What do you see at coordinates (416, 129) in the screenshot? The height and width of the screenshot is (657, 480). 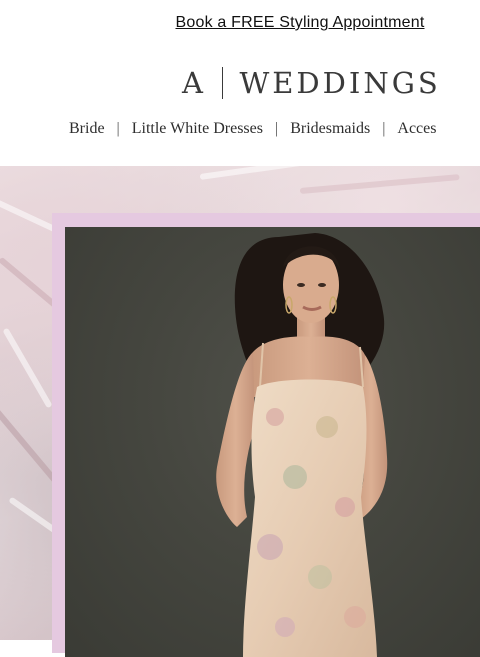 I see `nav-item-accessories: Acces` at bounding box center [416, 129].